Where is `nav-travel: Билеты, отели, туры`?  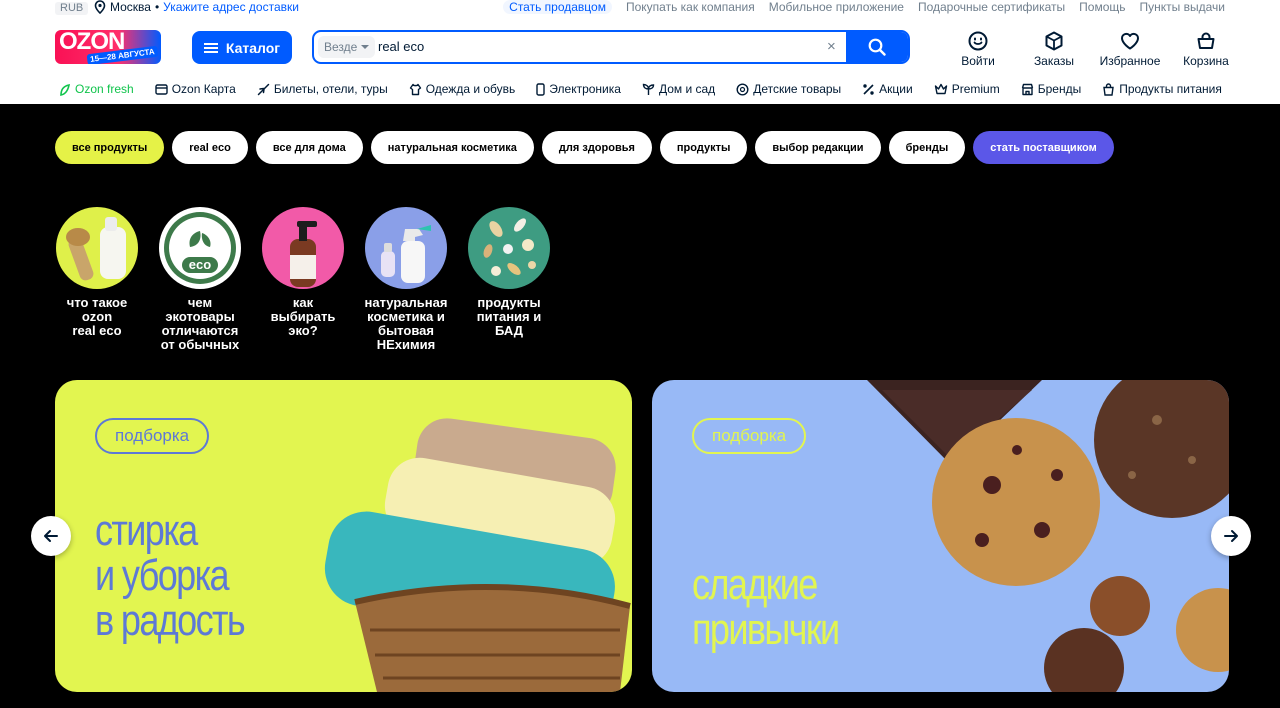
nav-travel: Билеты, отели, туры is located at coordinates (322, 89).